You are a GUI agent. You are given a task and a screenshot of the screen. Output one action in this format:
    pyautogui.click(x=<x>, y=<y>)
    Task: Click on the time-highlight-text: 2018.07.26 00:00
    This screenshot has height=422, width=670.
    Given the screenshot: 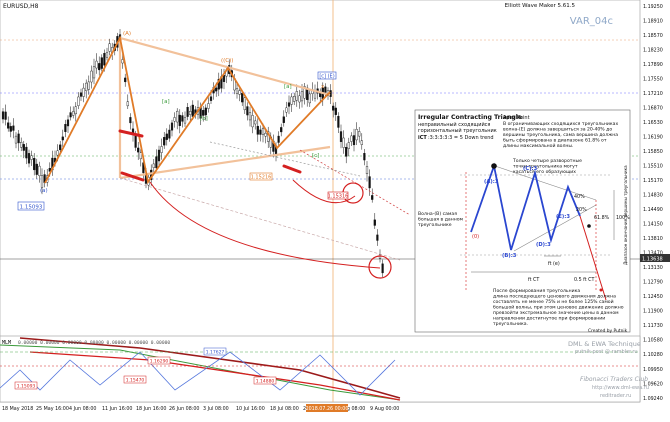 What is the action you would take?
    pyautogui.click(x=327, y=409)
    